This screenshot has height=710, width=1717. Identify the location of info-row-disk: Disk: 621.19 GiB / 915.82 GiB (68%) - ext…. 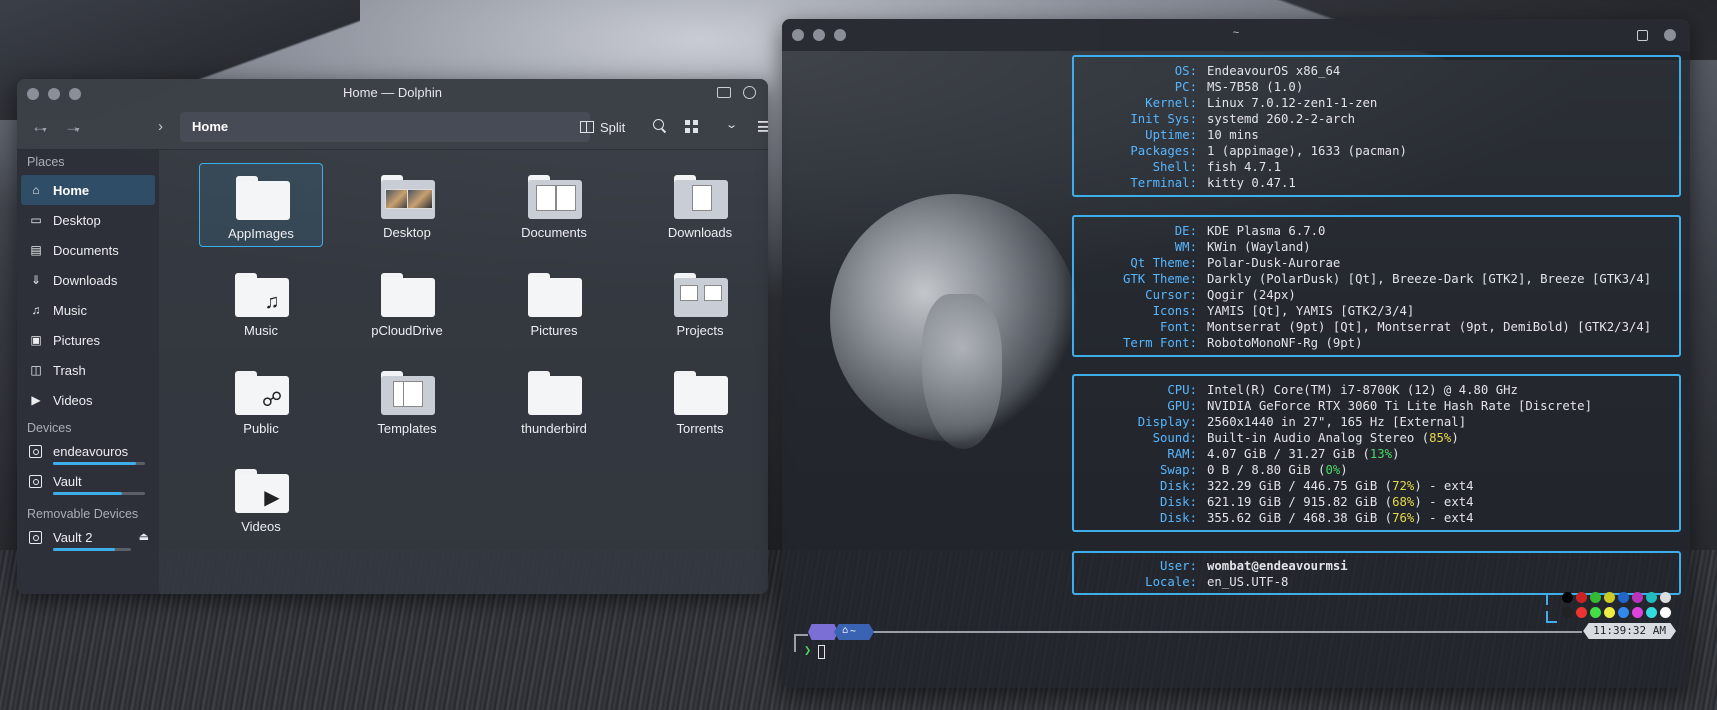
(1316, 502).